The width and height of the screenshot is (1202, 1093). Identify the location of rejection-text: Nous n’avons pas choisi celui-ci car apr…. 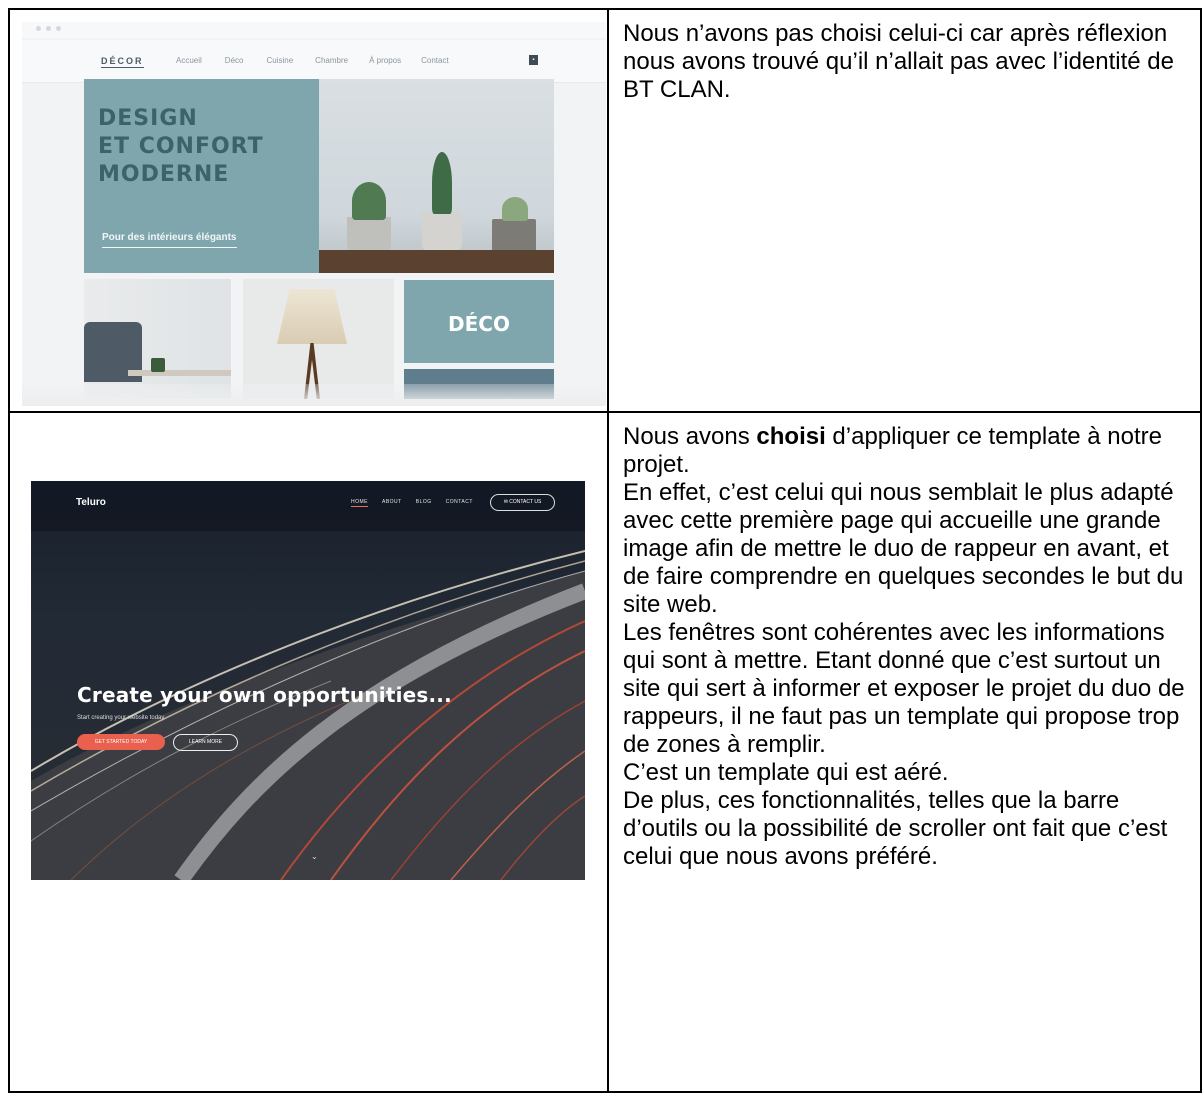
(899, 61).